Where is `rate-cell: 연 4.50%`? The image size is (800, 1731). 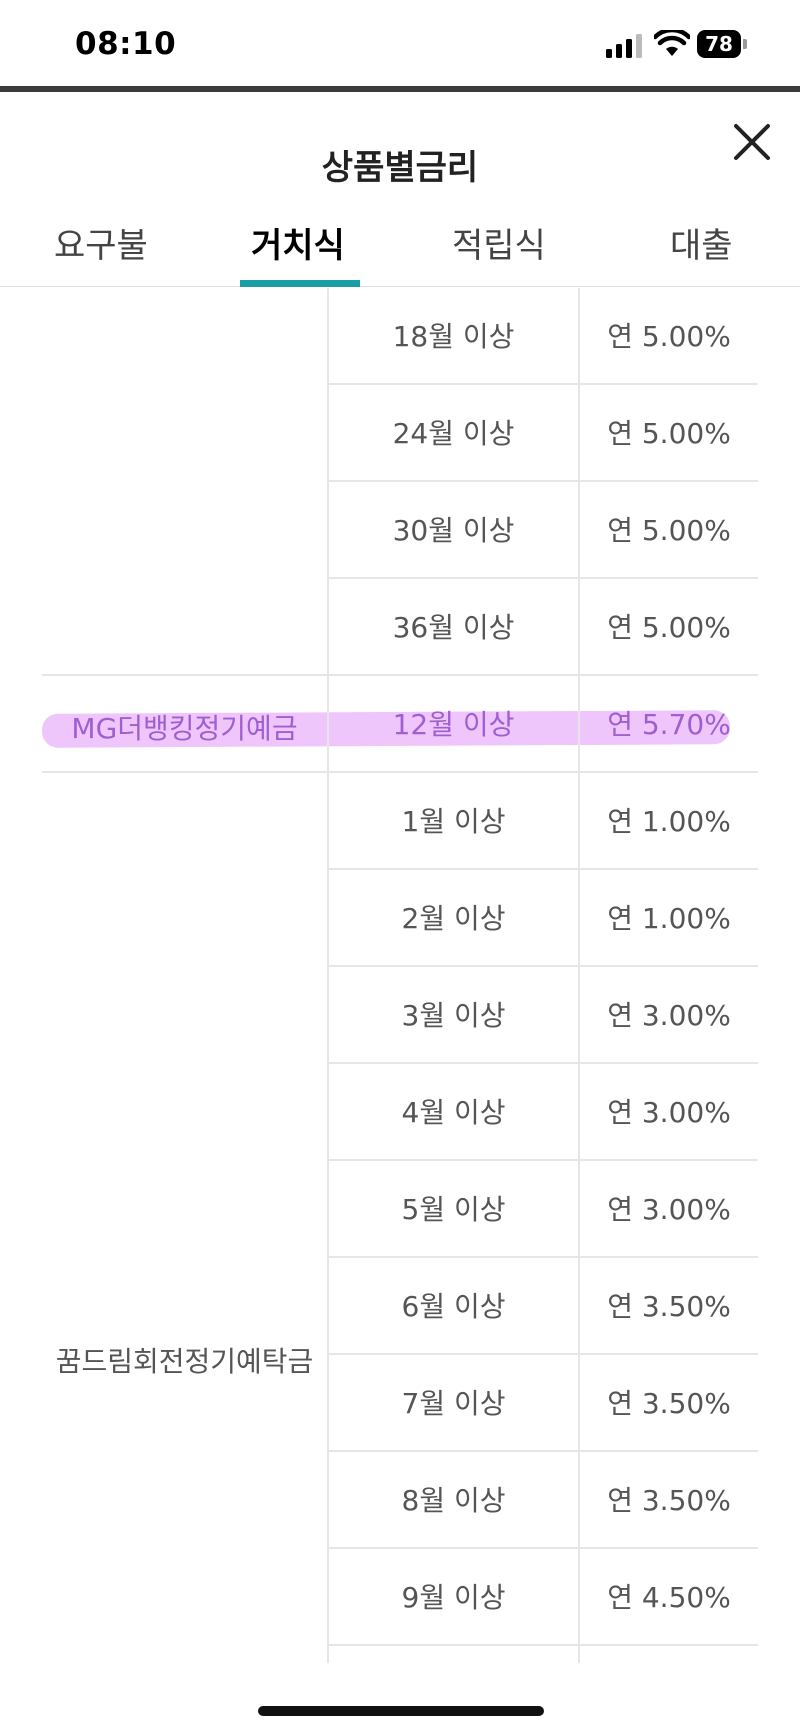
rate-cell: 연 4.50% is located at coordinates (669, 1597).